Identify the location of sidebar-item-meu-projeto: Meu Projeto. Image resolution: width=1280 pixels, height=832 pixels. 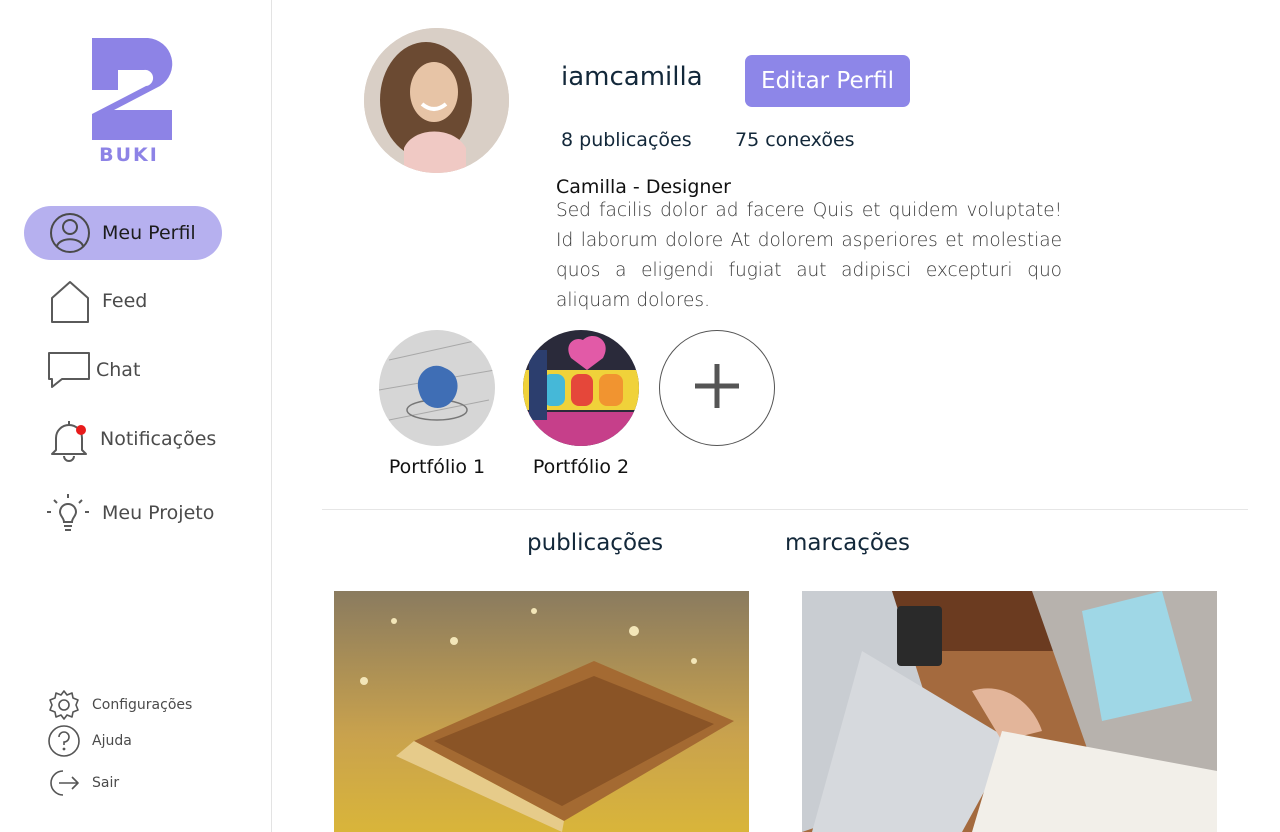
(129, 513).